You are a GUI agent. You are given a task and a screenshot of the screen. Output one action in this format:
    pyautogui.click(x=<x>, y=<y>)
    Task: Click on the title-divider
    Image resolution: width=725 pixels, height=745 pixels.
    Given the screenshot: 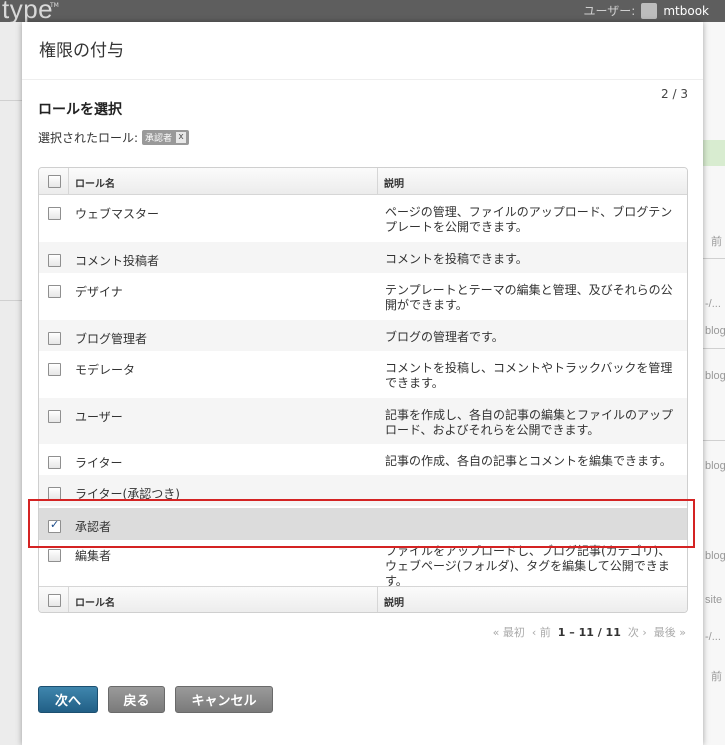 What is the action you would take?
    pyautogui.click(x=362, y=79)
    